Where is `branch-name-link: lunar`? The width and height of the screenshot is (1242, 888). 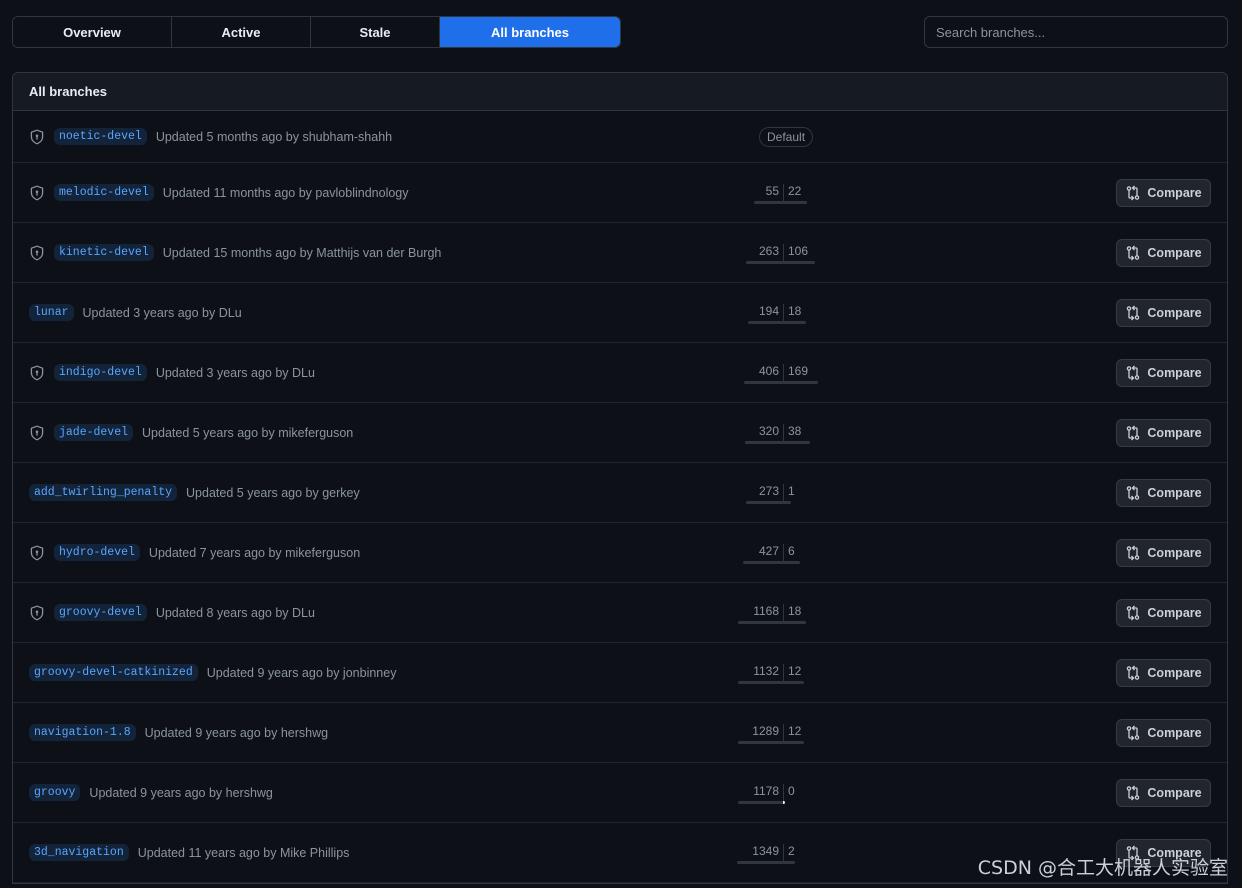
branch-name-link: lunar is located at coordinates (51, 312).